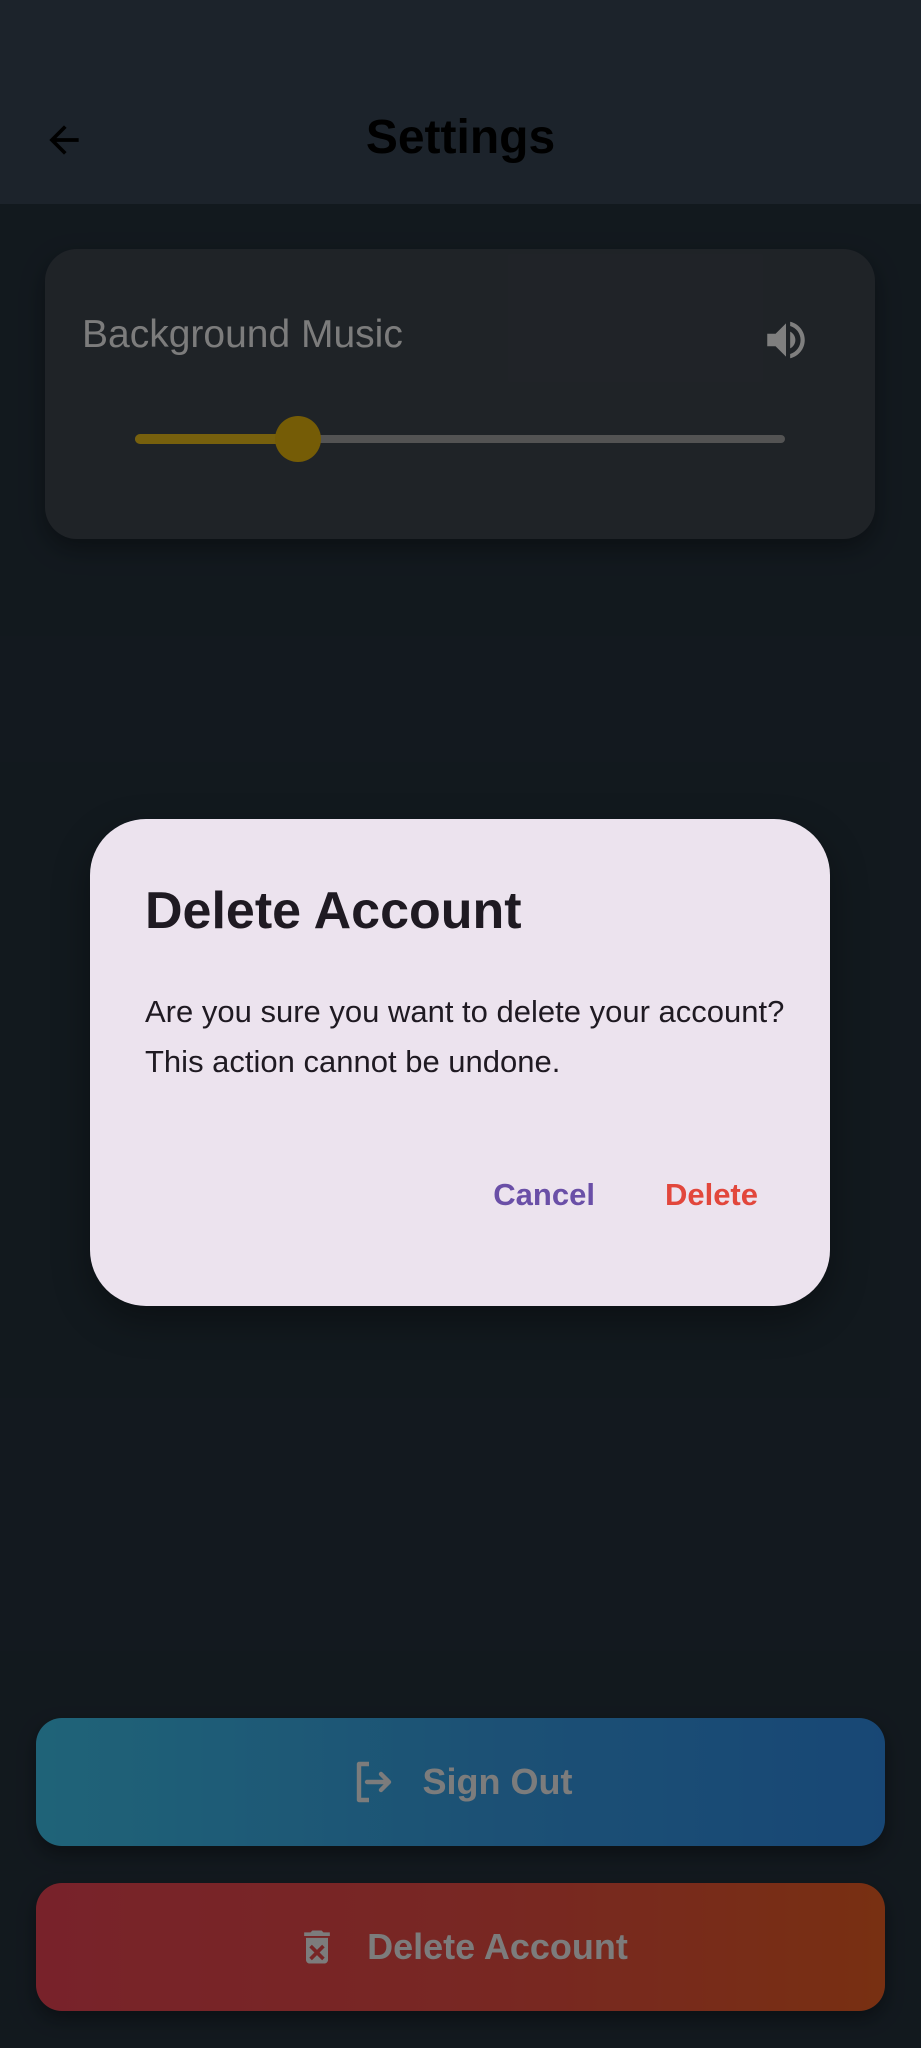 Image resolution: width=921 pixels, height=2048 pixels. What do you see at coordinates (333, 911) in the screenshot?
I see `dialog-title: Delete Account` at bounding box center [333, 911].